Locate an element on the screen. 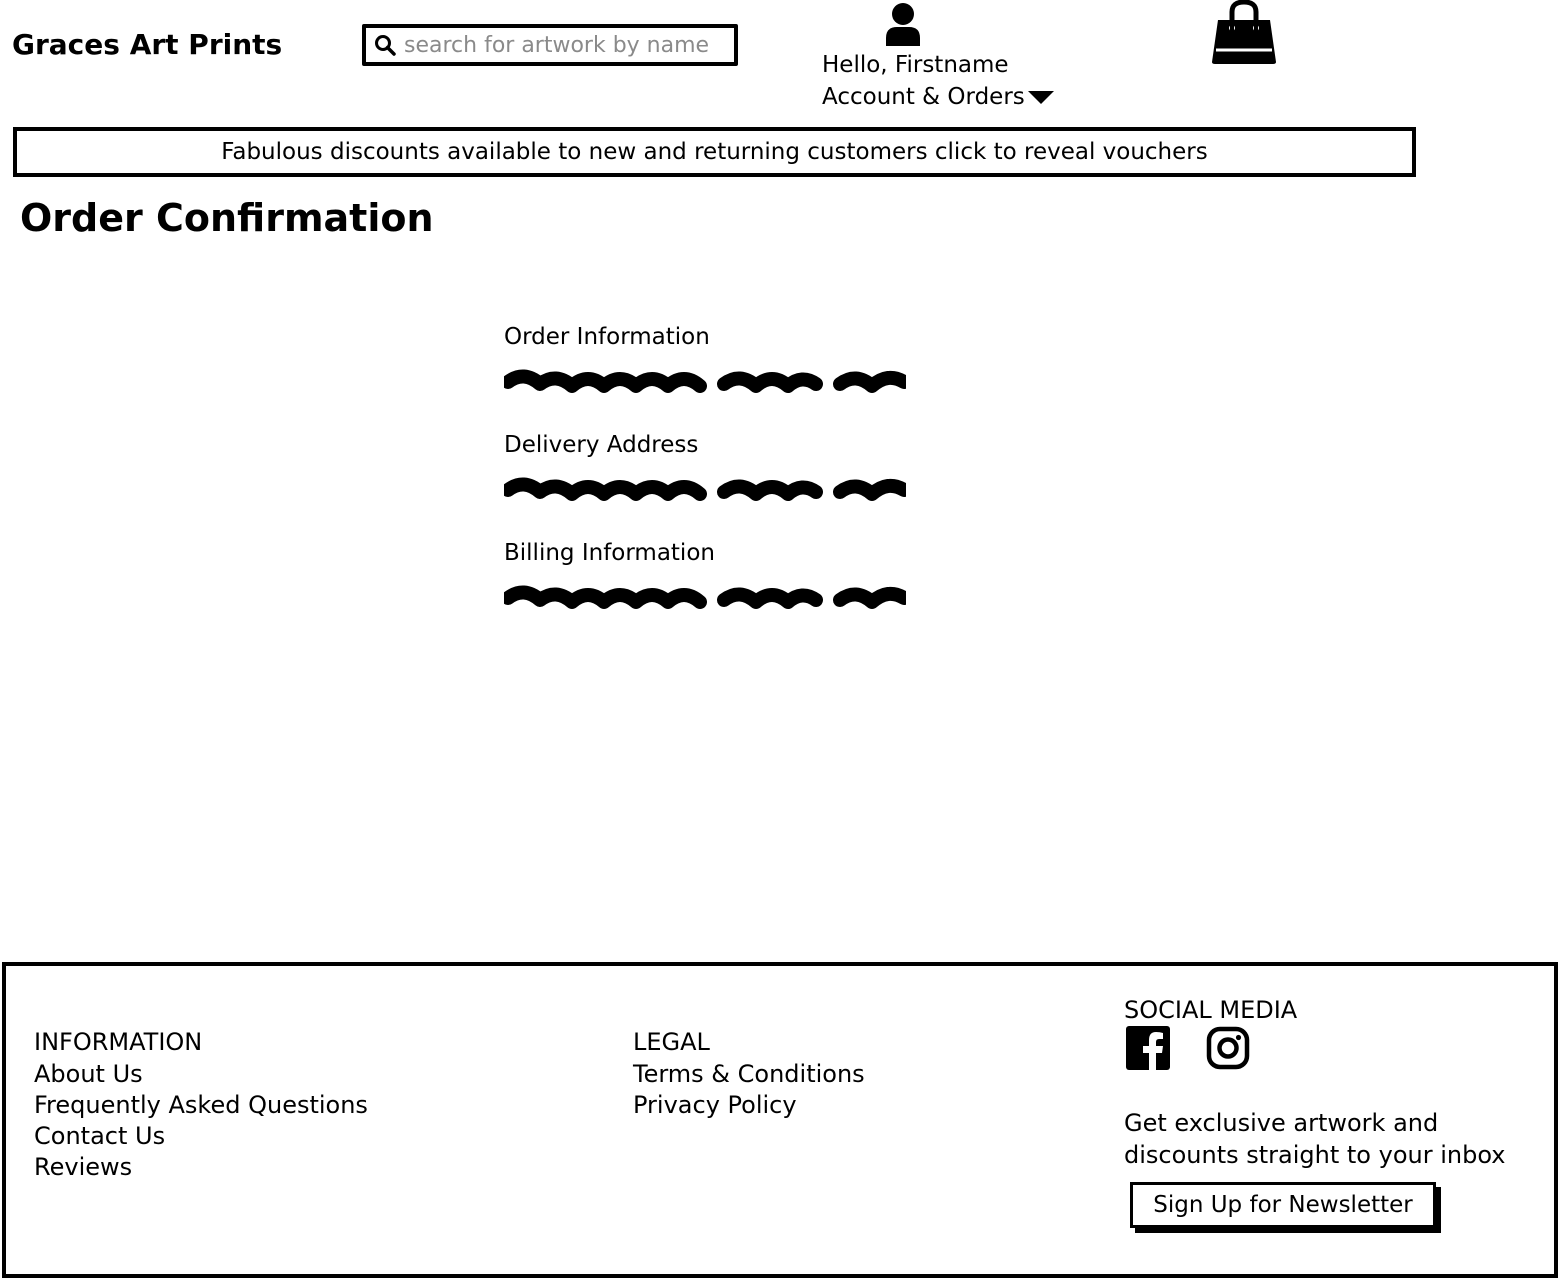 The height and width of the screenshot is (1282, 1560). brand-logo: Graces Art Prints is located at coordinates (147, 44).